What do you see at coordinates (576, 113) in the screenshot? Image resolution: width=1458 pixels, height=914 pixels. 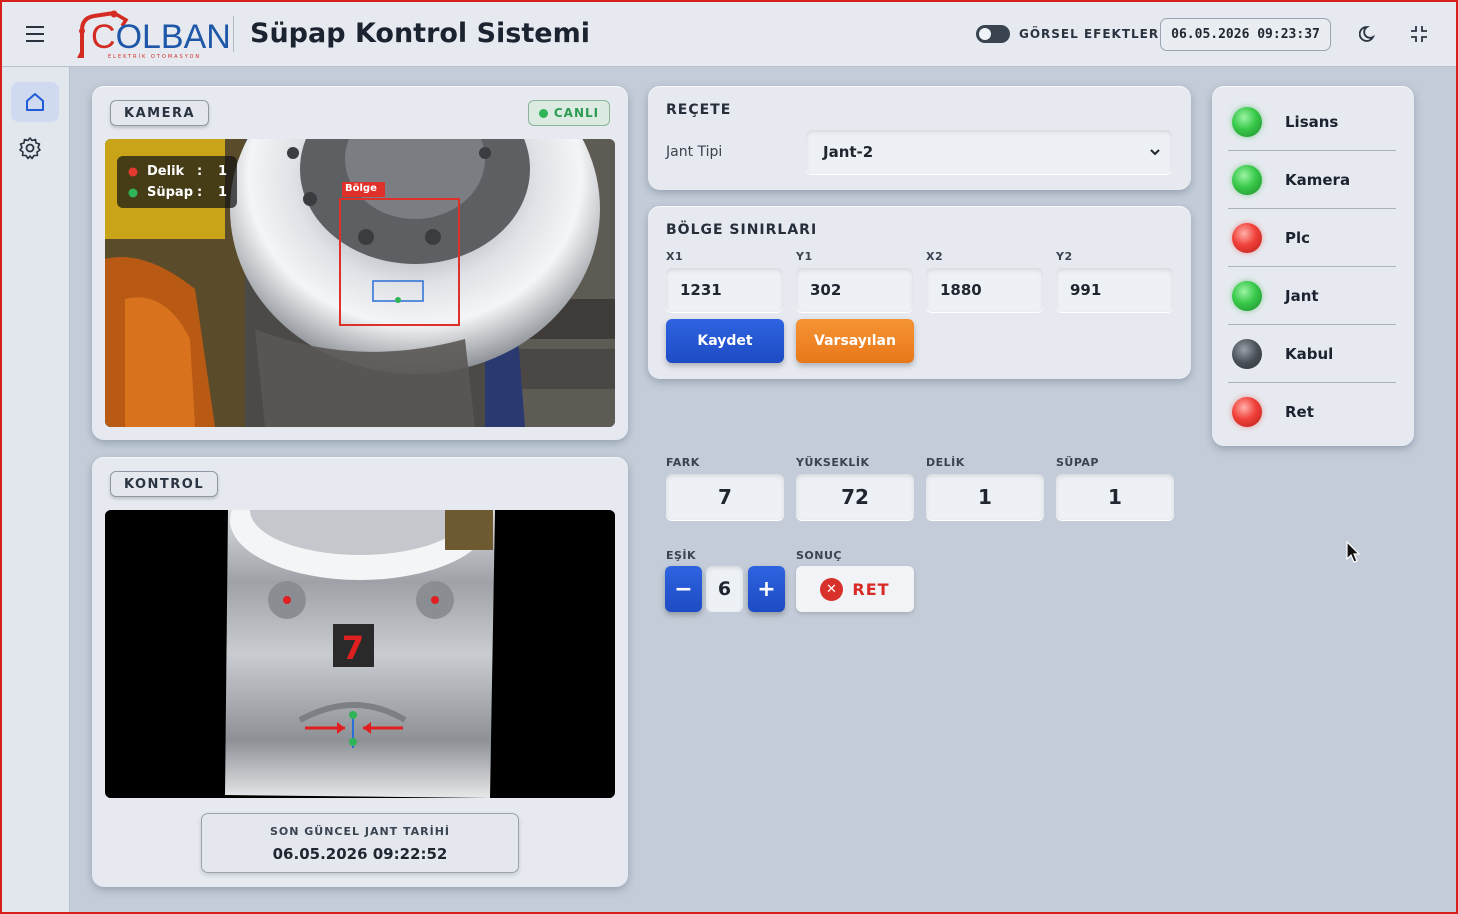 I see `live-label: CANLI` at bounding box center [576, 113].